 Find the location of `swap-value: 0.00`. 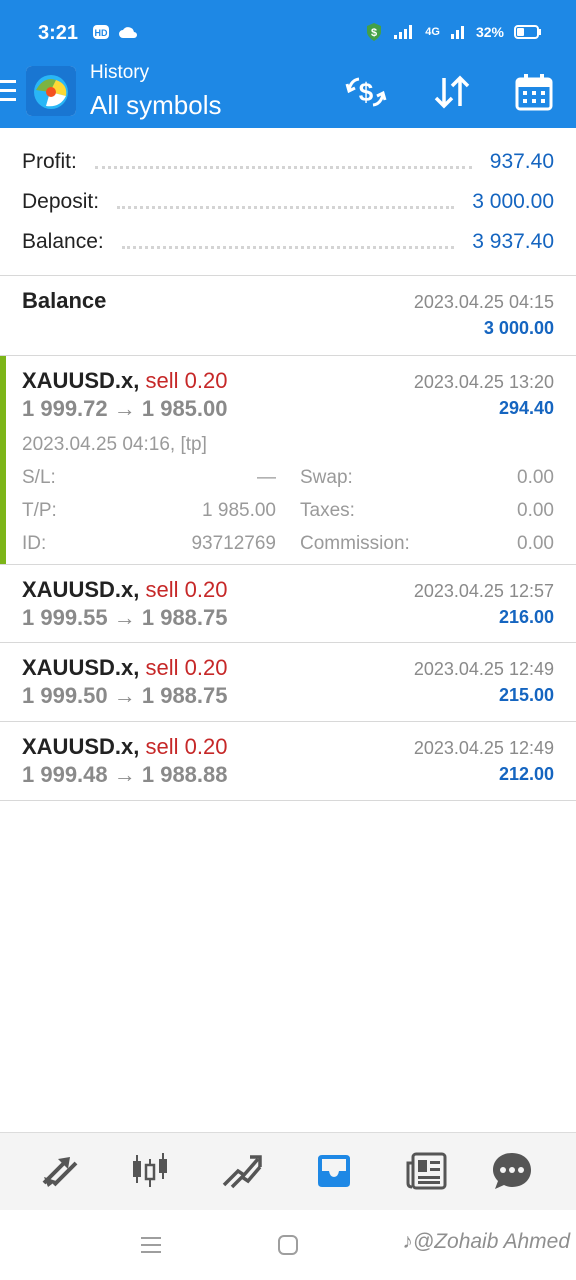

swap-value: 0.00 is located at coordinates (535, 477).